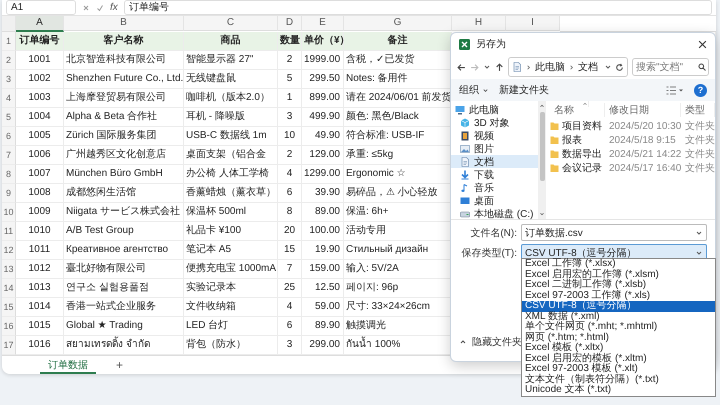 This screenshot has width=720, height=405. What do you see at coordinates (40, 174) in the screenshot?
I see `table-cell: 1007` at bounding box center [40, 174].